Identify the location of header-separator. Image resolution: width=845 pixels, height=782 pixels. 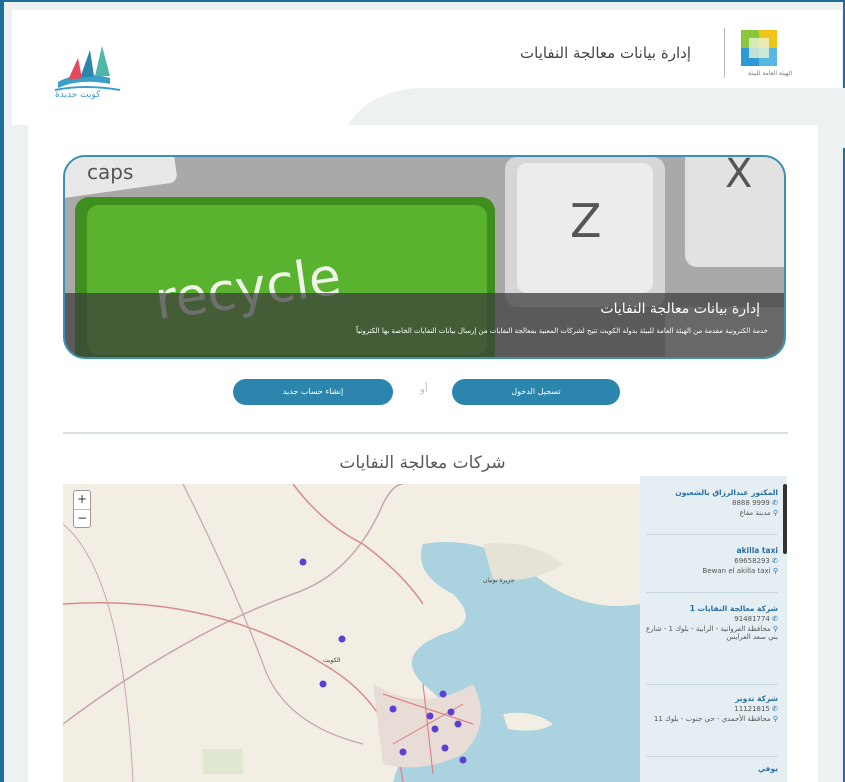
(724, 53).